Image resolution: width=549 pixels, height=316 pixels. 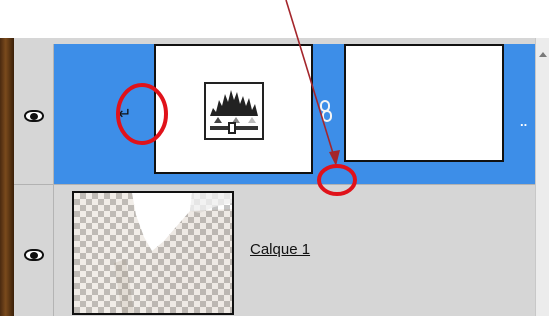 I want to click on scroll-up-arrow-icon, so click(x=543, y=54).